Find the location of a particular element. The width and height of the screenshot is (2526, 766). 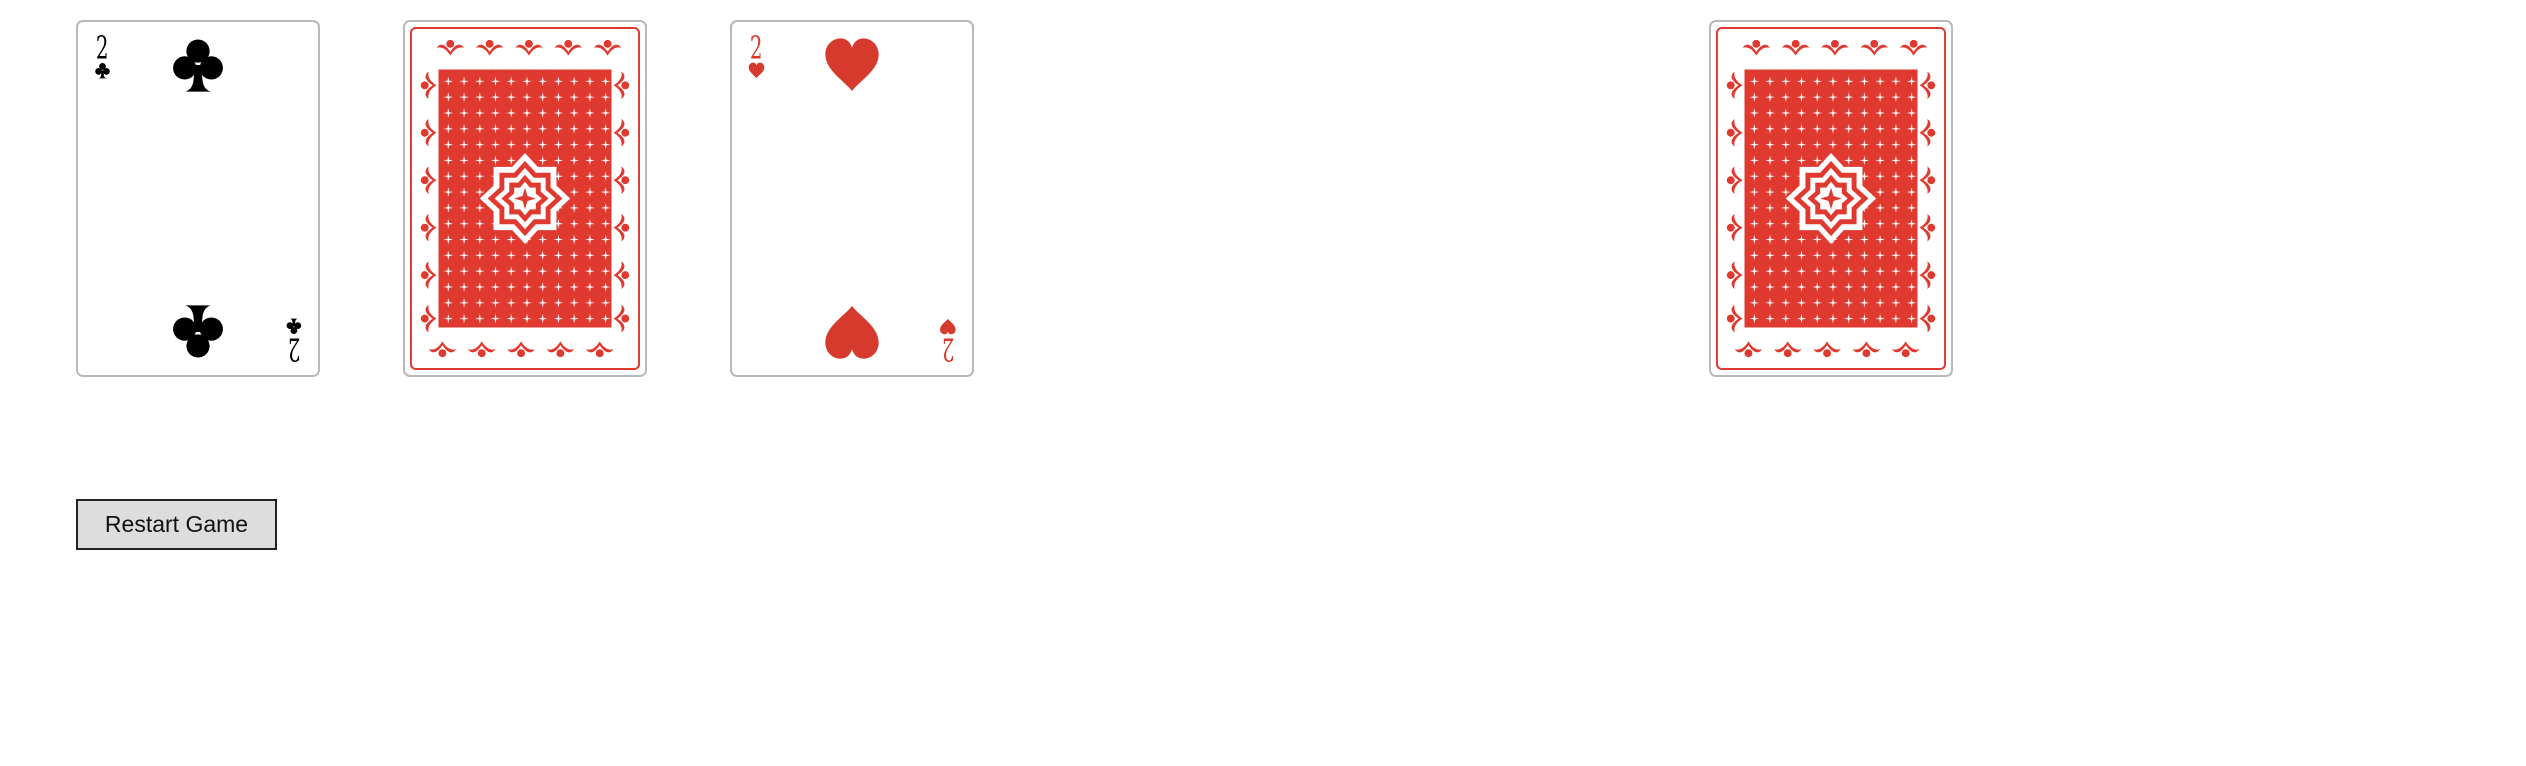

card-two-of-hearts: 2 2 is located at coordinates (852, 198).